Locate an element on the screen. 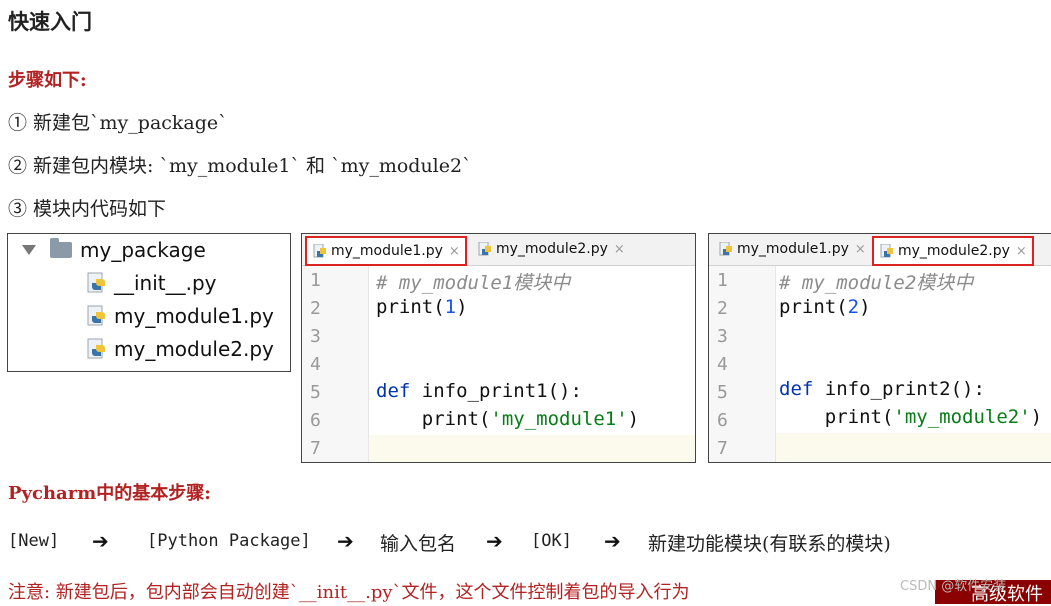  code-line-2: print(2) is located at coordinates (825, 307).